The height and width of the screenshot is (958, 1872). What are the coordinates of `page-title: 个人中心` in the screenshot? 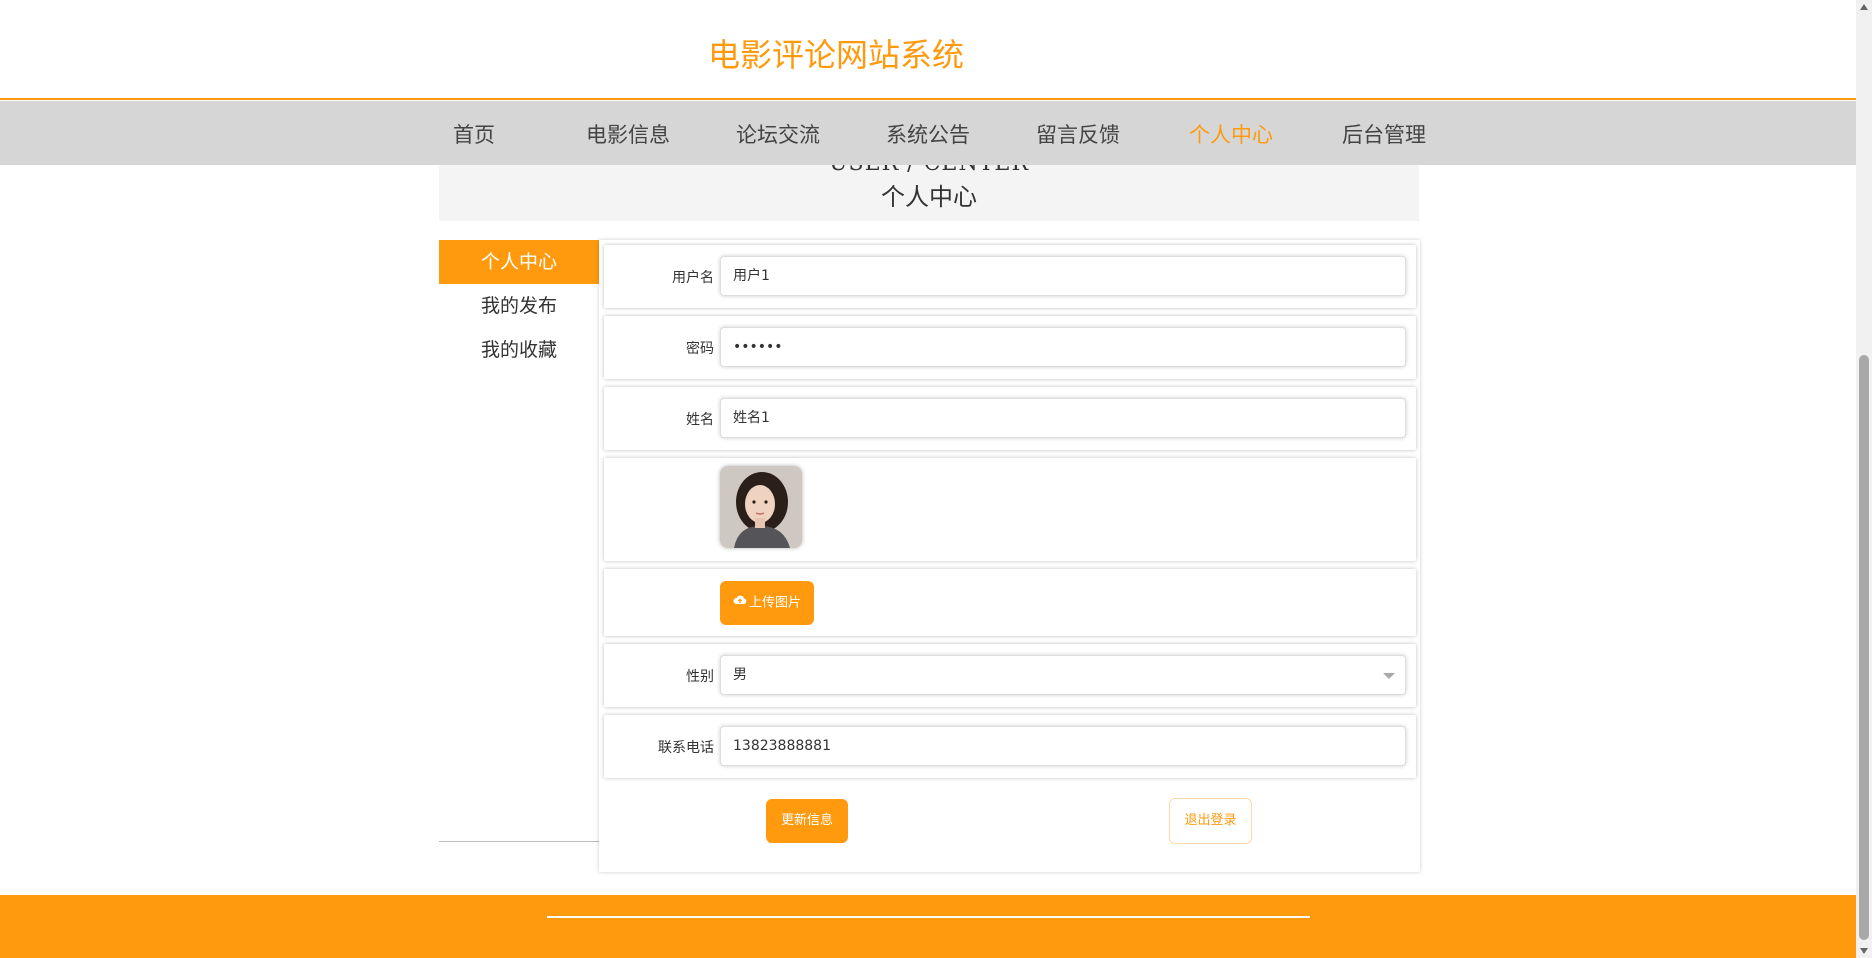 It's located at (929, 197).